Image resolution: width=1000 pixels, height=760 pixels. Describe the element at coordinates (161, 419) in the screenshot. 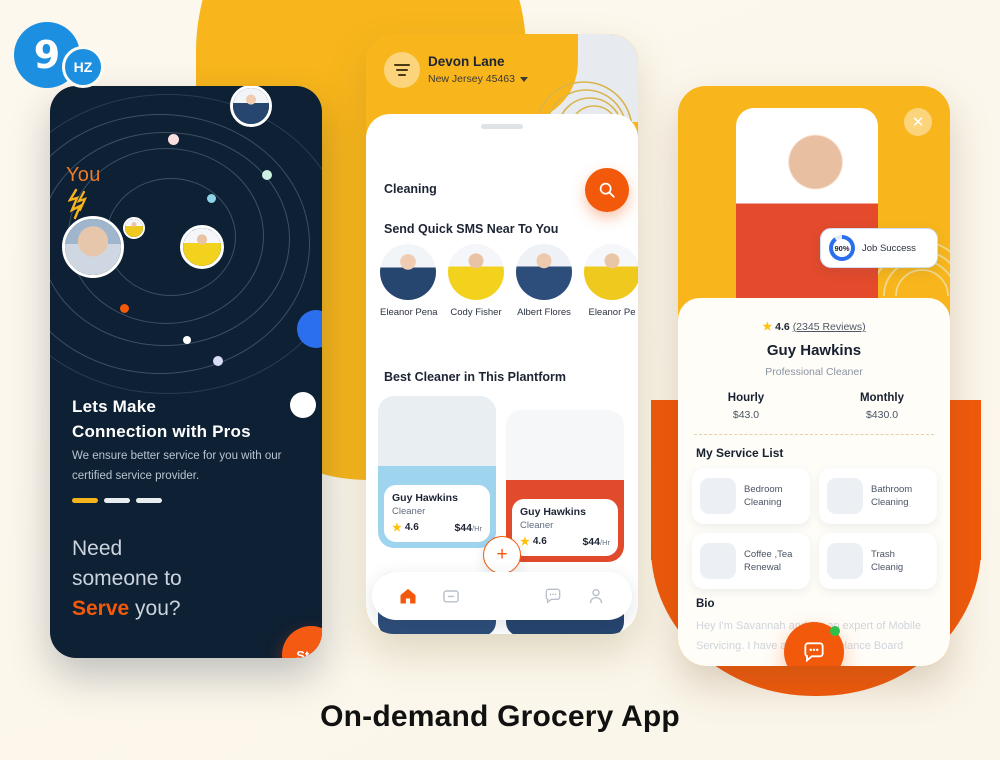

I see `onboarding-headline: Lets Make Connection with Pros` at that location.